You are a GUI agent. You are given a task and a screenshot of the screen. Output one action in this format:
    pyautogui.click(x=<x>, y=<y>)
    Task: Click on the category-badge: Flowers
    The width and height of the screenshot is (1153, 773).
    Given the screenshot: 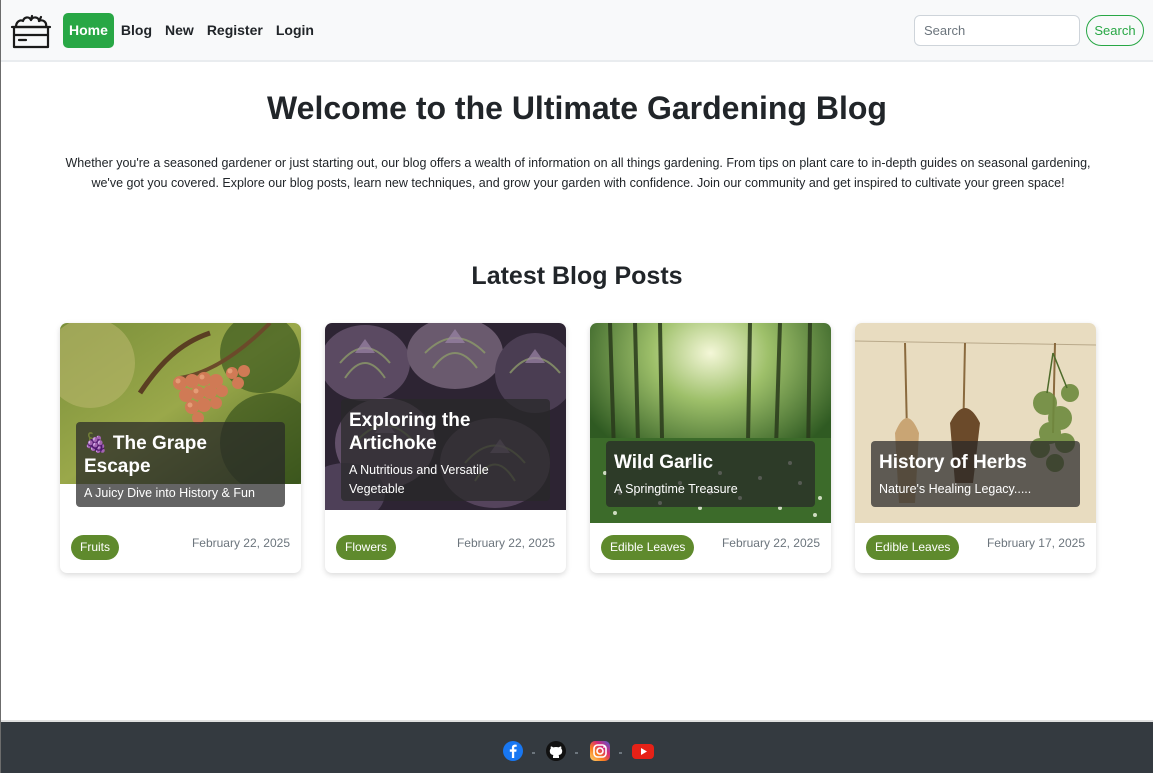 What is the action you would take?
    pyautogui.click(x=366, y=547)
    